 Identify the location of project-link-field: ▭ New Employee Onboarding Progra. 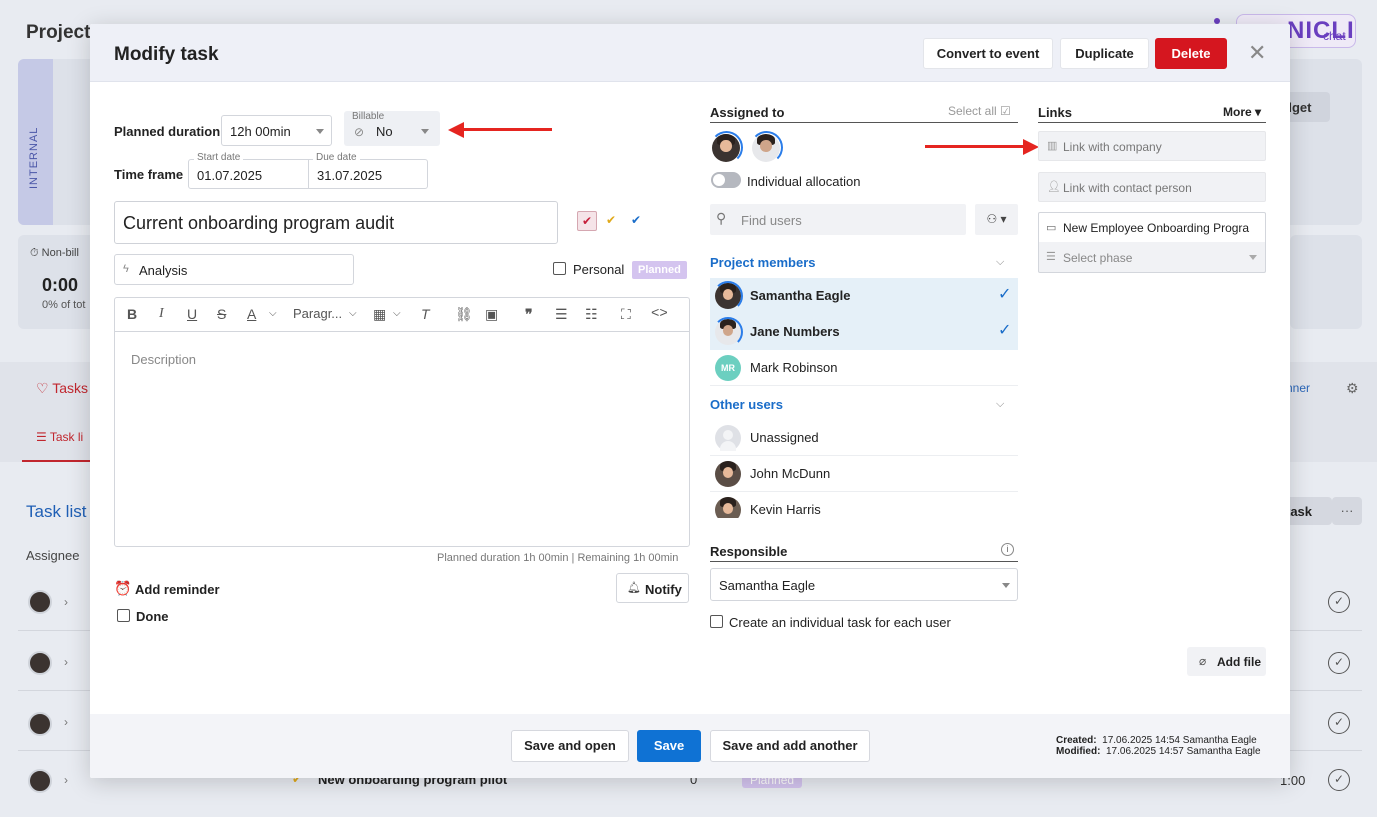
(1152, 227).